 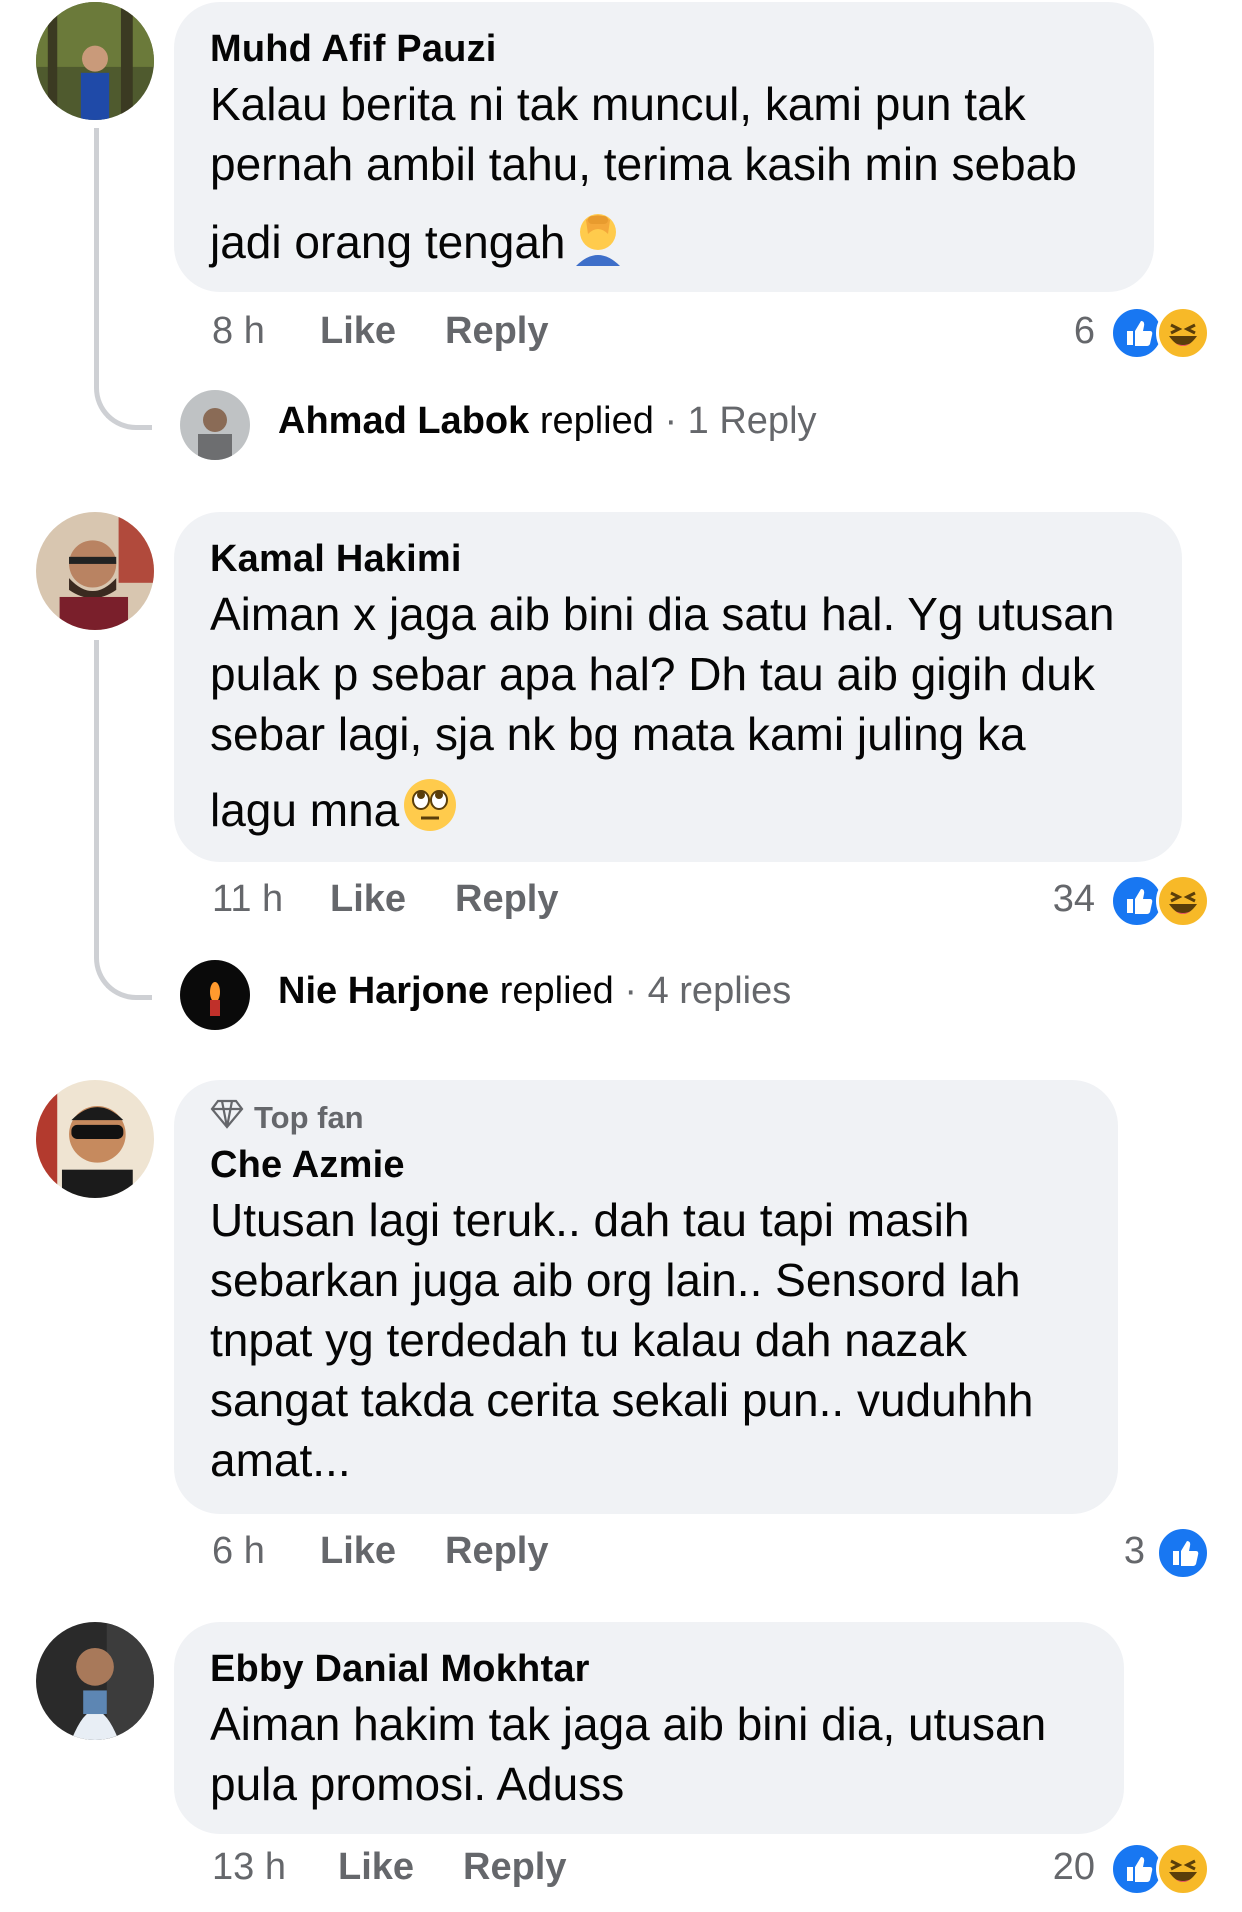 I want to click on comment-meta: 8 h Like Reply, so click(x=512, y=335).